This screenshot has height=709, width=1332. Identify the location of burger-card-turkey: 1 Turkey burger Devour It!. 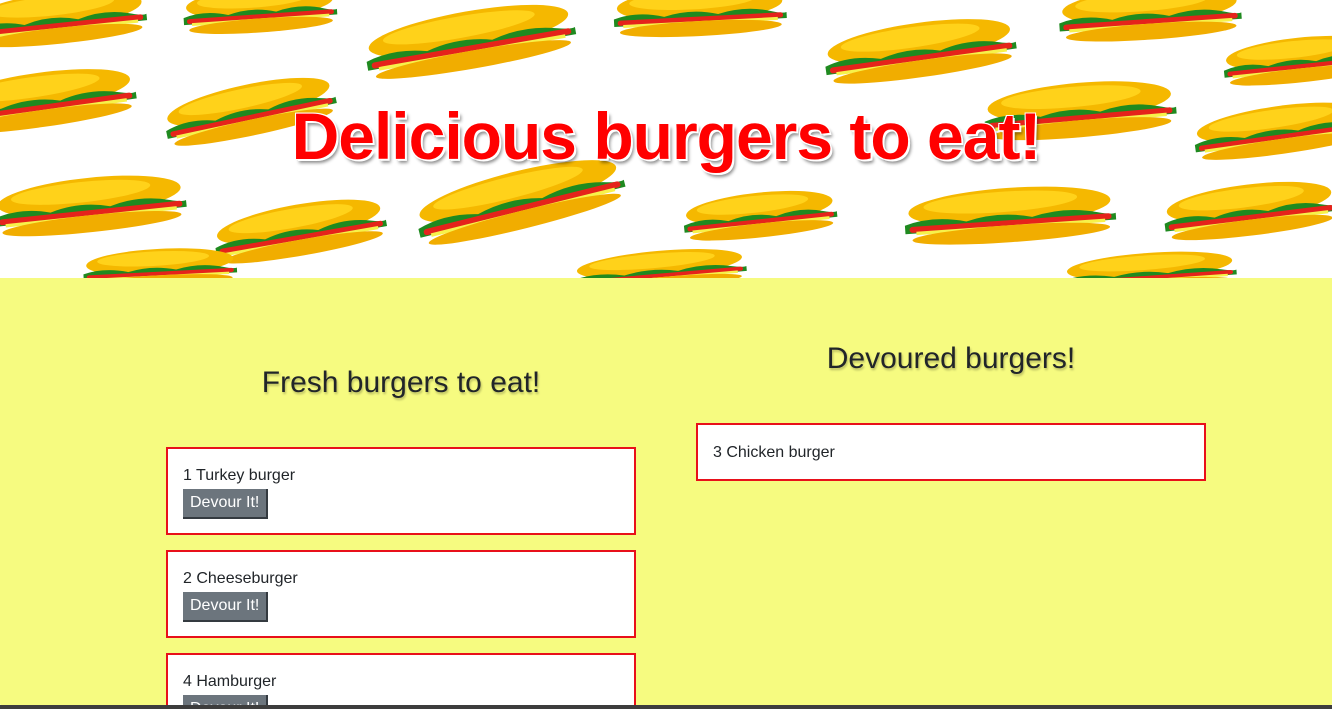
(401, 491).